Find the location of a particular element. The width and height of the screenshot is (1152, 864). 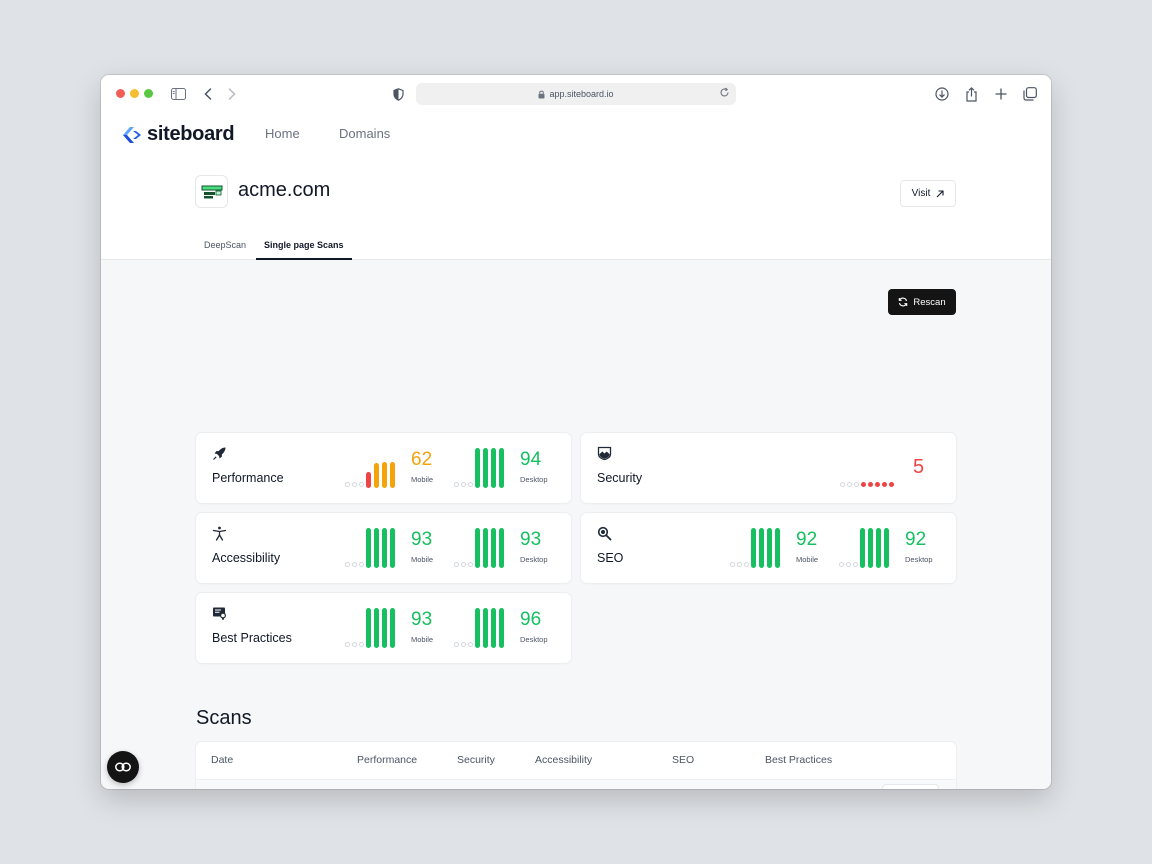

site-favicon is located at coordinates (211, 191).